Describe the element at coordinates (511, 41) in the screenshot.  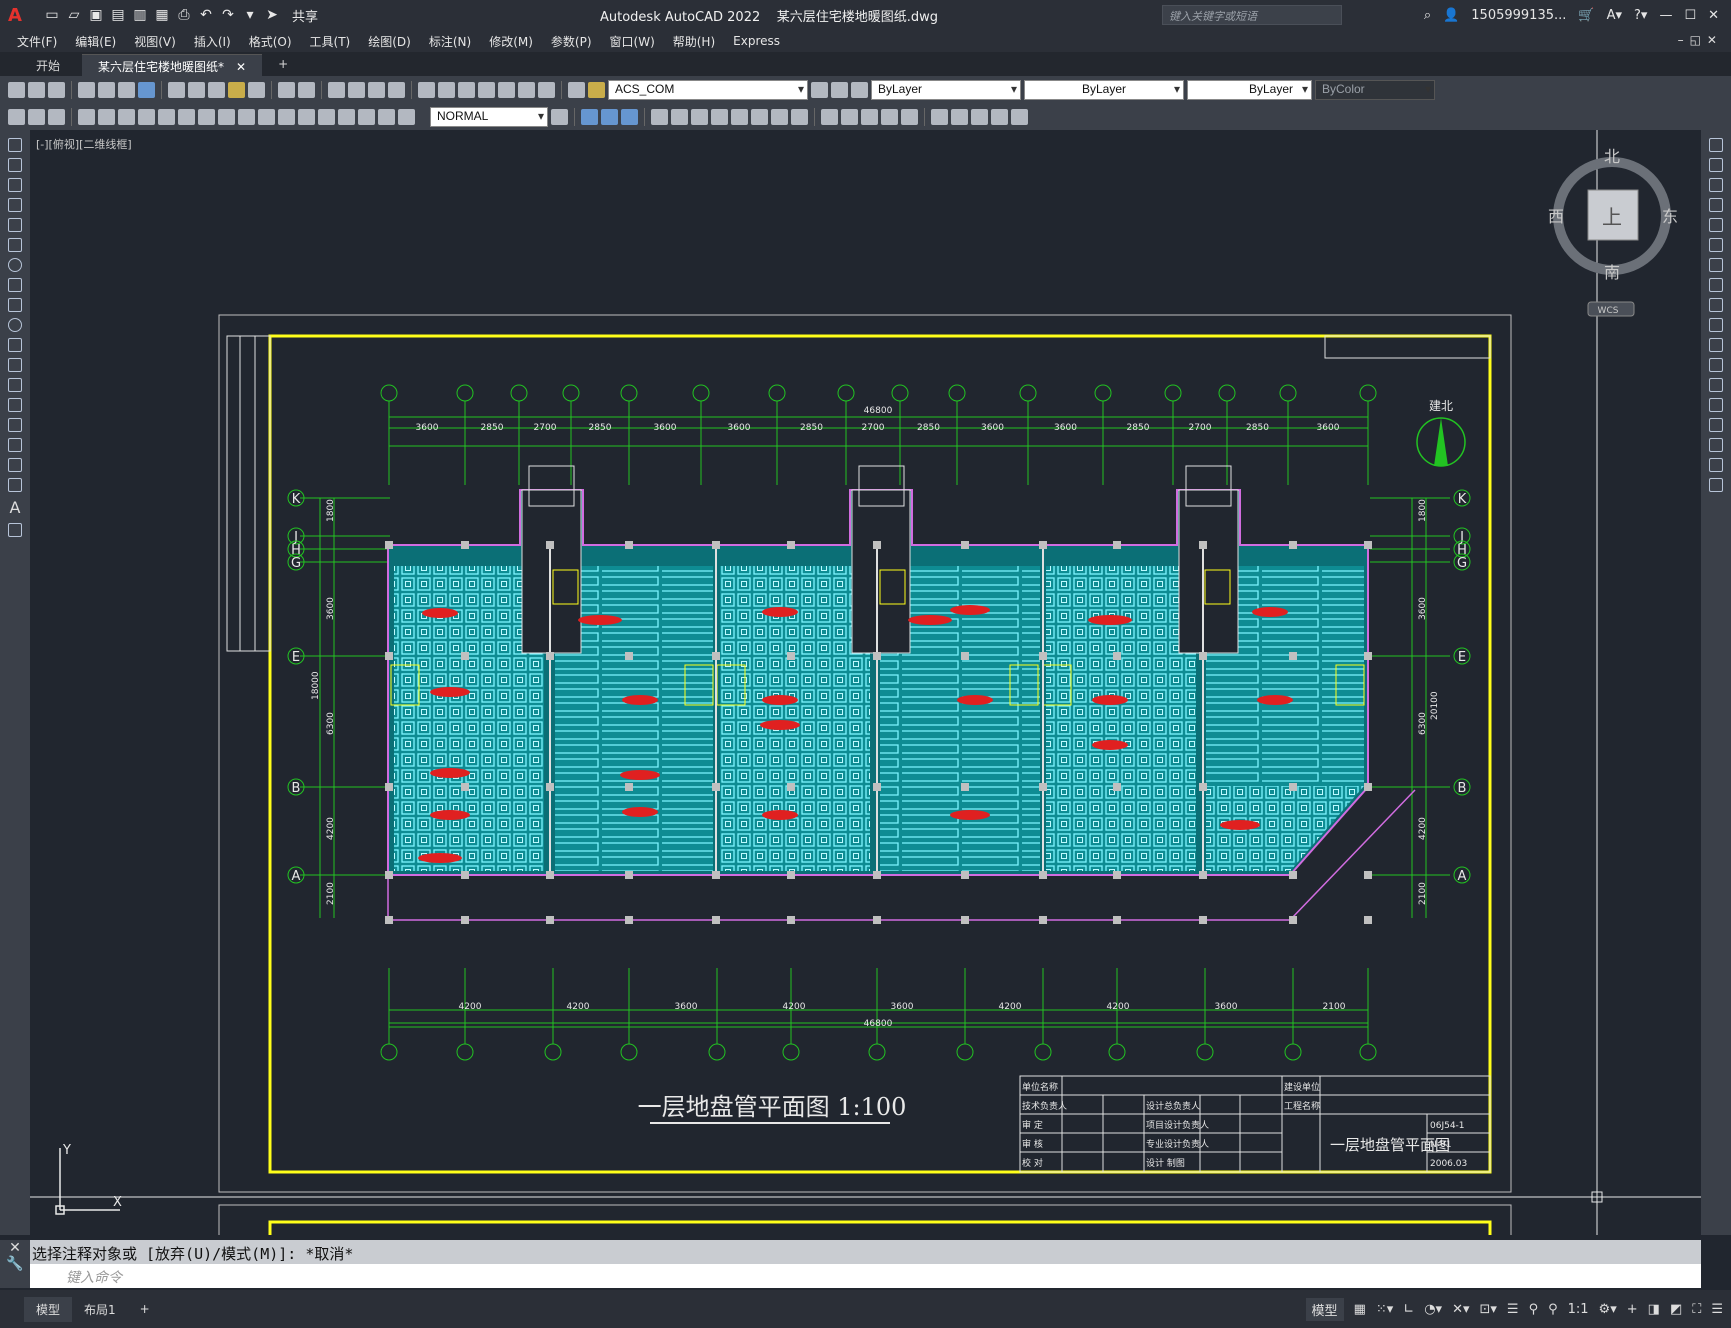
I see `menu-modify: 修改(M)` at that location.